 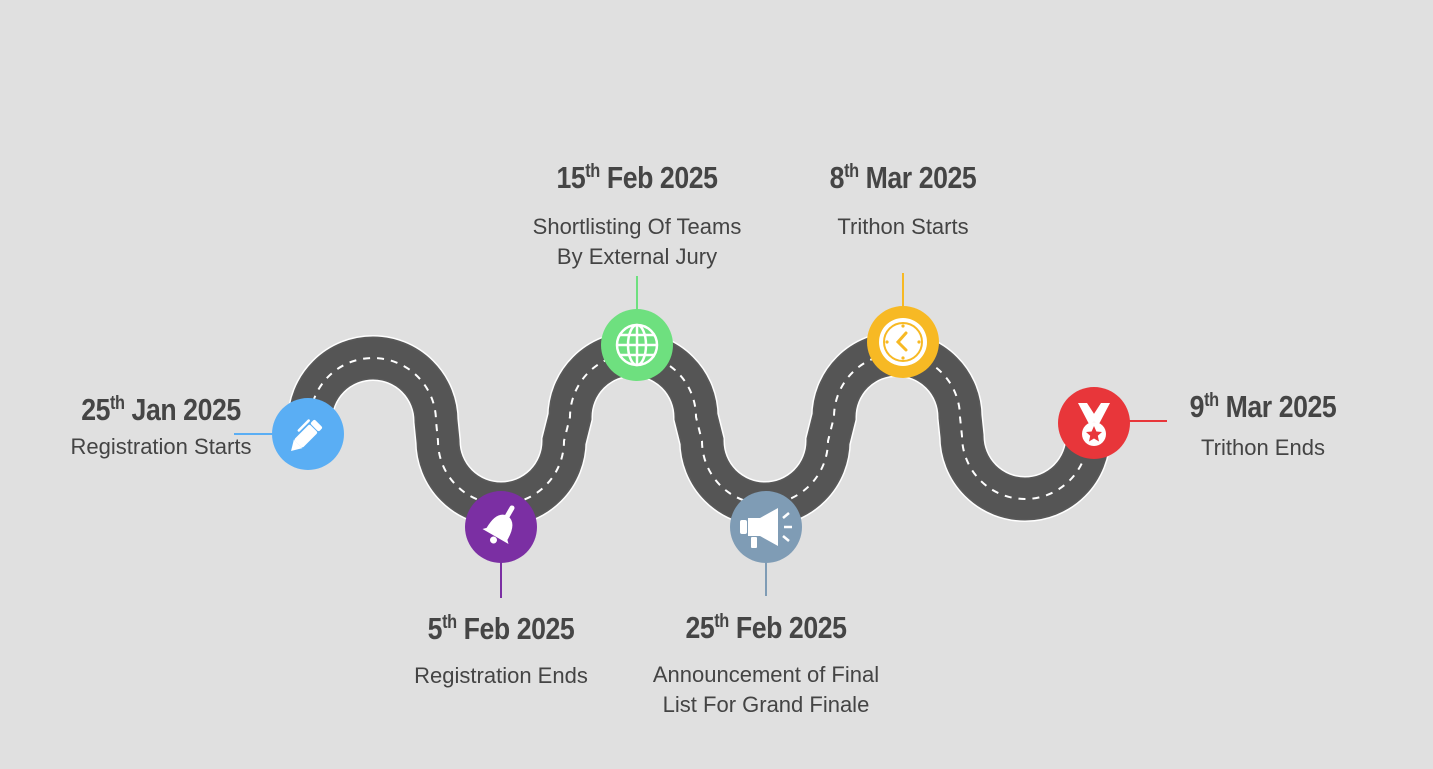 I want to click on milestone-date: 25th Jan 2025, so click(x=161, y=409).